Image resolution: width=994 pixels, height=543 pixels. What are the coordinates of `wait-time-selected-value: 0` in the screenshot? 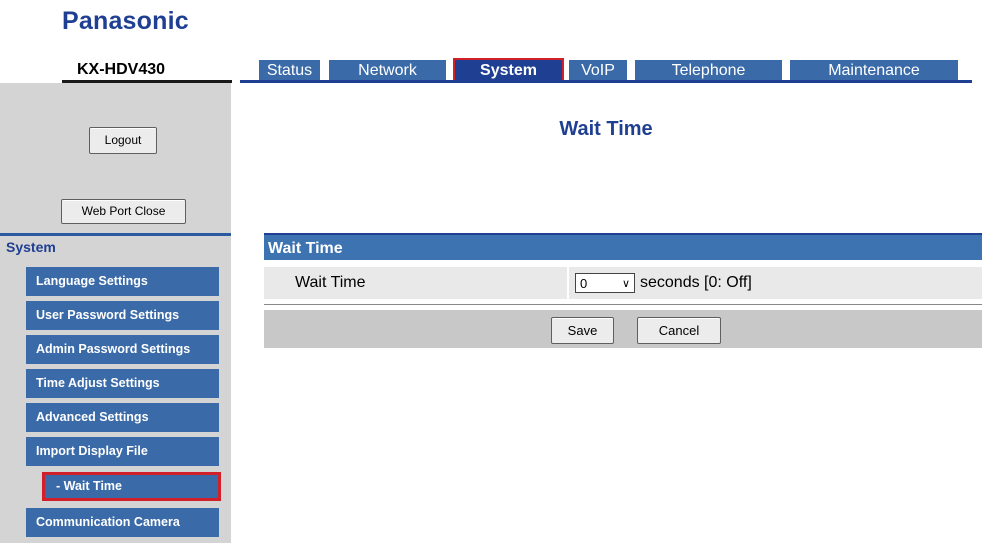 It's located at (584, 283).